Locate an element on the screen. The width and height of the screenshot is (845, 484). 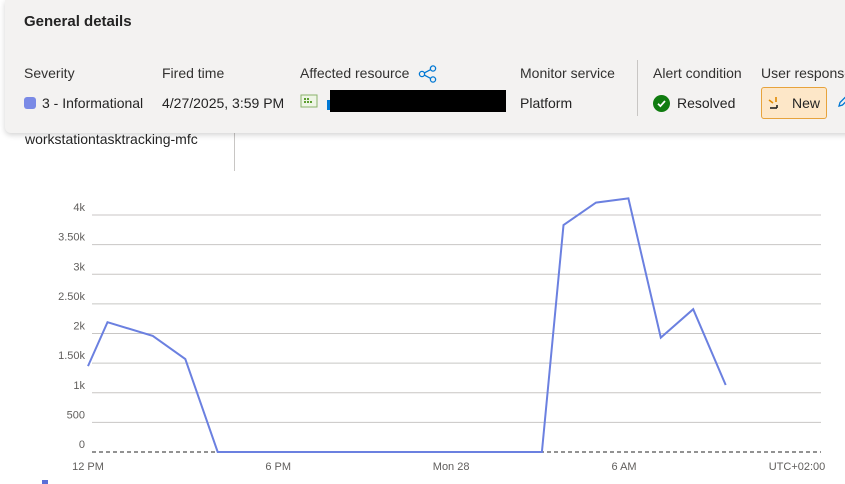
x-tick-label: UTC+02:00 is located at coordinates (797, 467).